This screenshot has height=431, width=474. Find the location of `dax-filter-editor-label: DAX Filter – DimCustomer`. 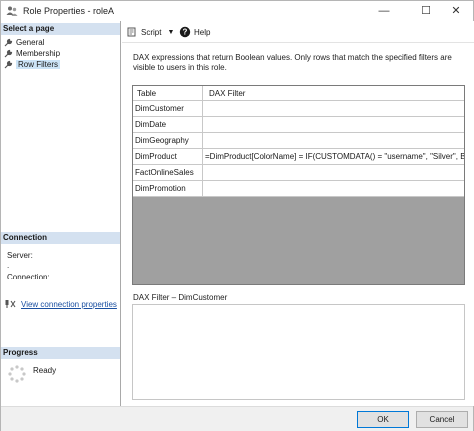

dax-filter-editor-label: DAX Filter – DimCustomer is located at coordinates (180, 297).